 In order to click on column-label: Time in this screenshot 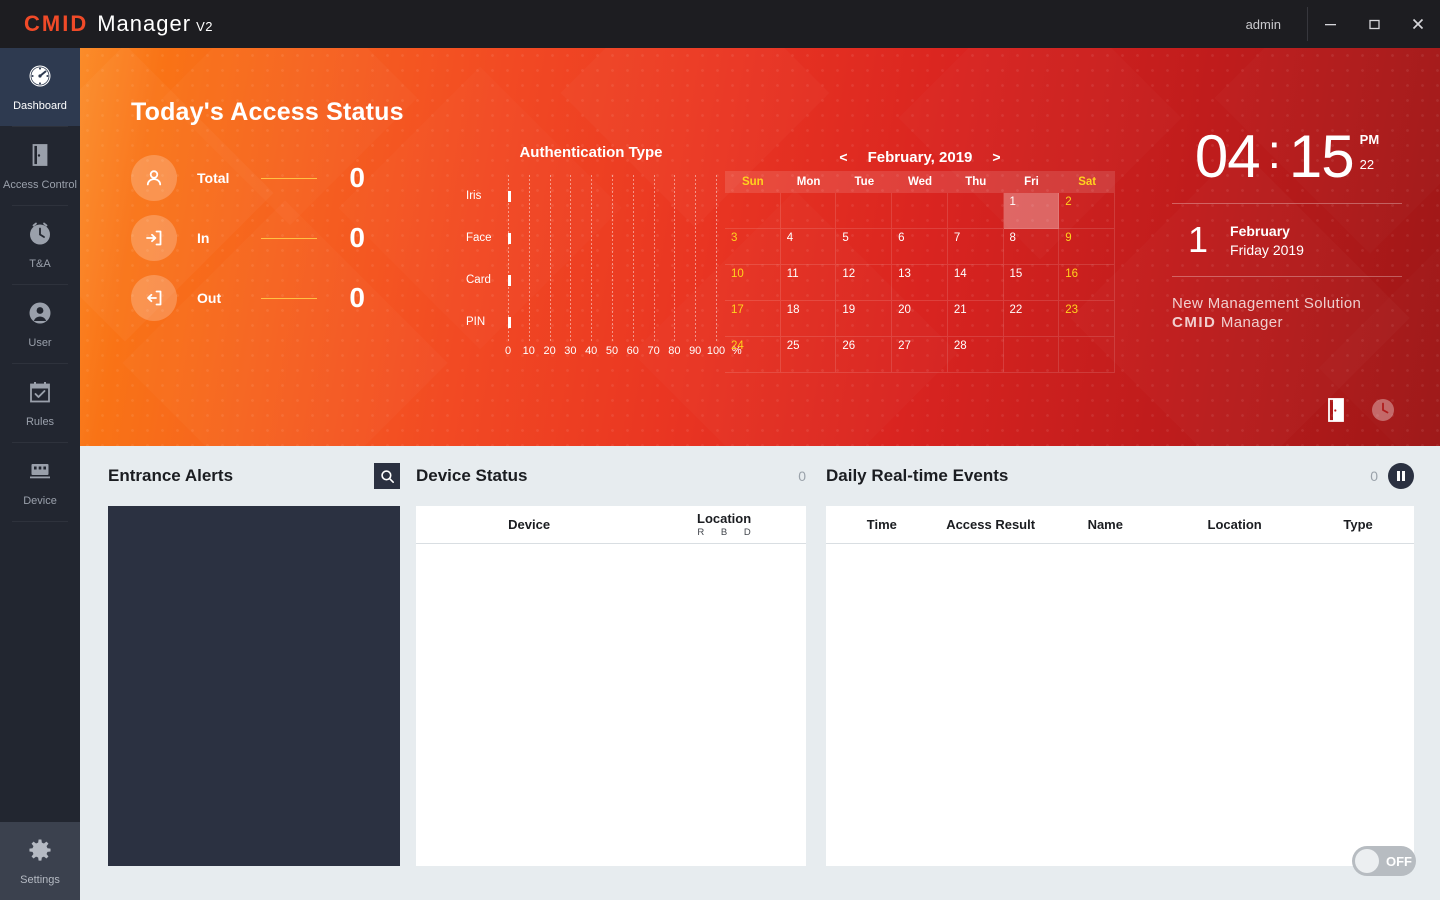, I will do `click(881, 524)`.